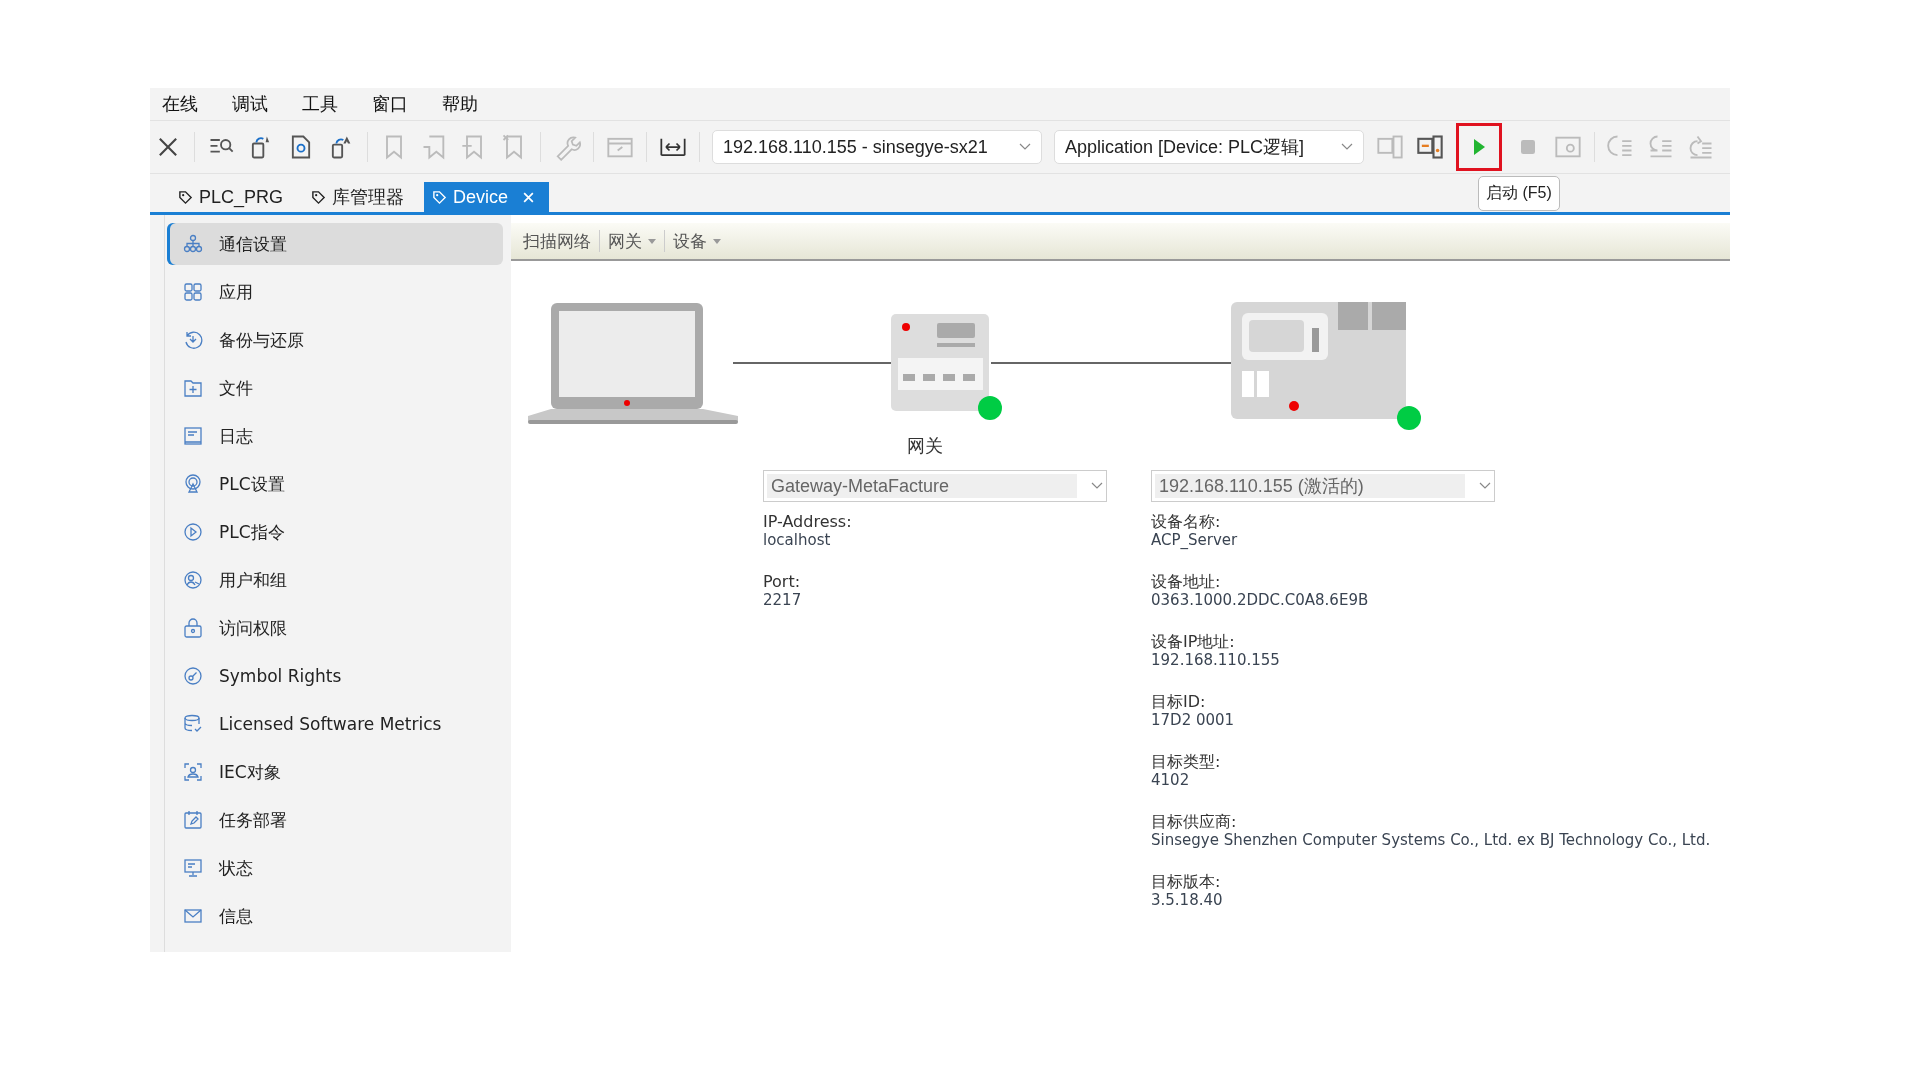 The image size is (1920, 1080). I want to click on sidebar-item: 通信设置, so click(335, 244).